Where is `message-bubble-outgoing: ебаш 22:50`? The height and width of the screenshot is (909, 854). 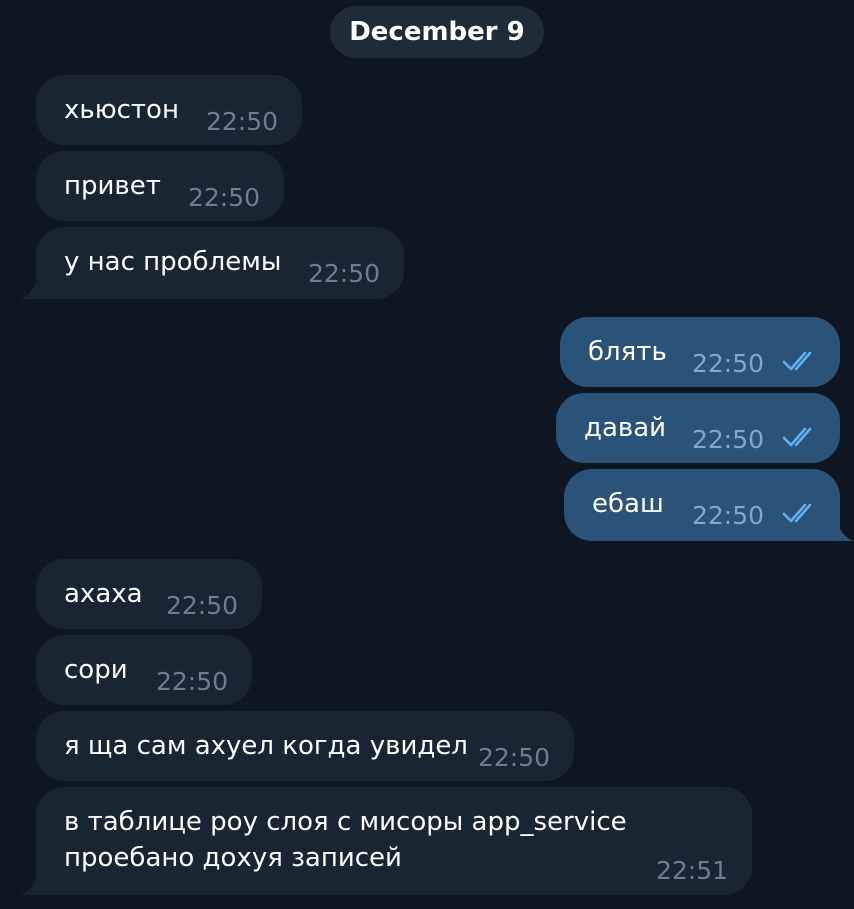
message-bubble-outgoing: ебаш 22:50 is located at coordinates (702, 505).